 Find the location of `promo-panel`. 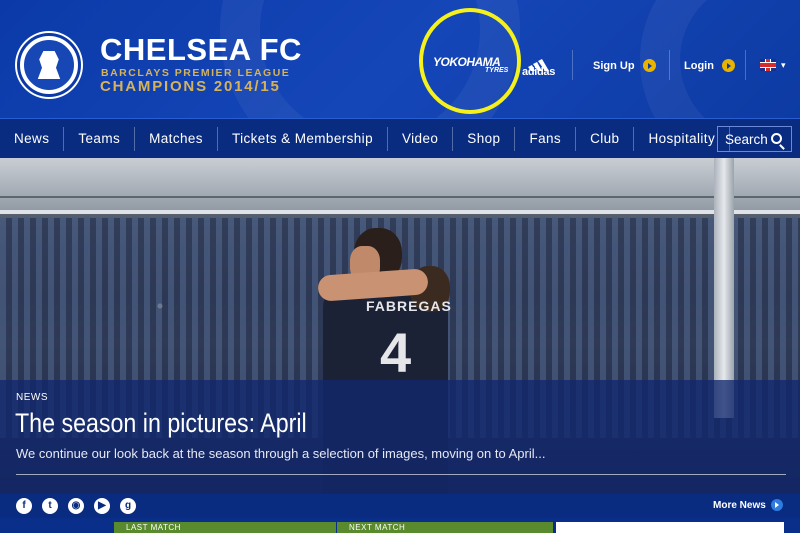

promo-panel is located at coordinates (670, 527).